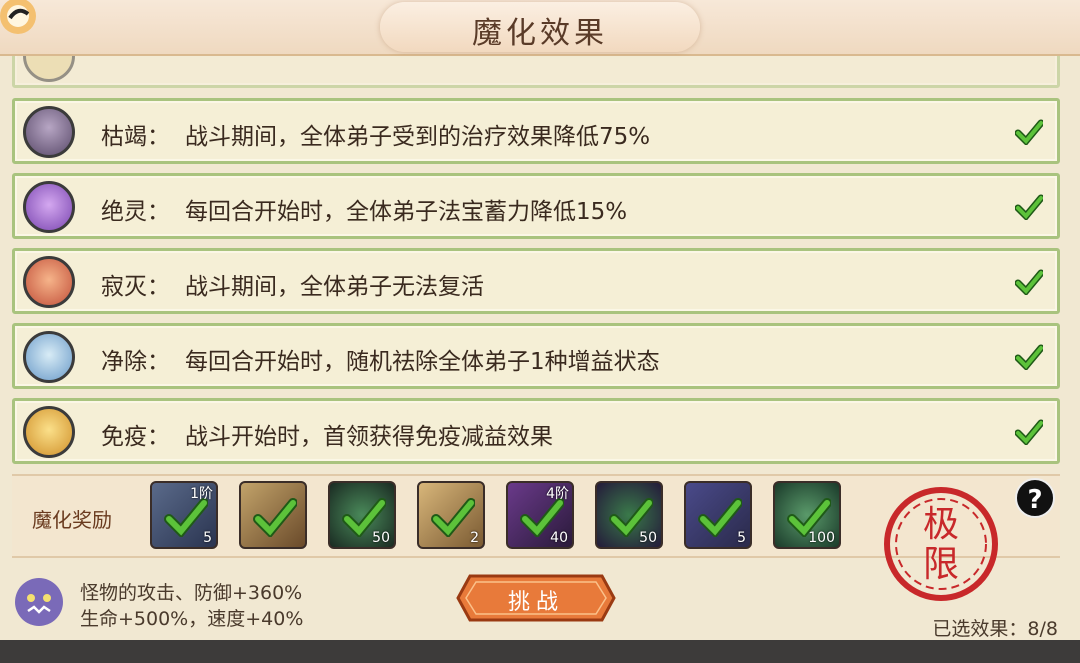 The image size is (1080, 663). I want to click on challenge-button: 挑战, so click(536, 598).